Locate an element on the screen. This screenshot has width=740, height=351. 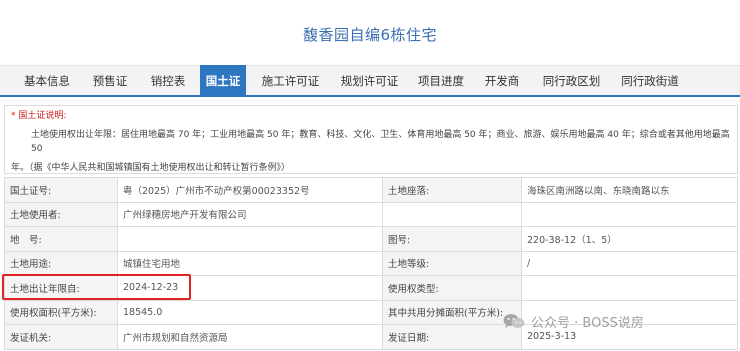
value-grant-start: 2024-12-23 is located at coordinates (250, 288).